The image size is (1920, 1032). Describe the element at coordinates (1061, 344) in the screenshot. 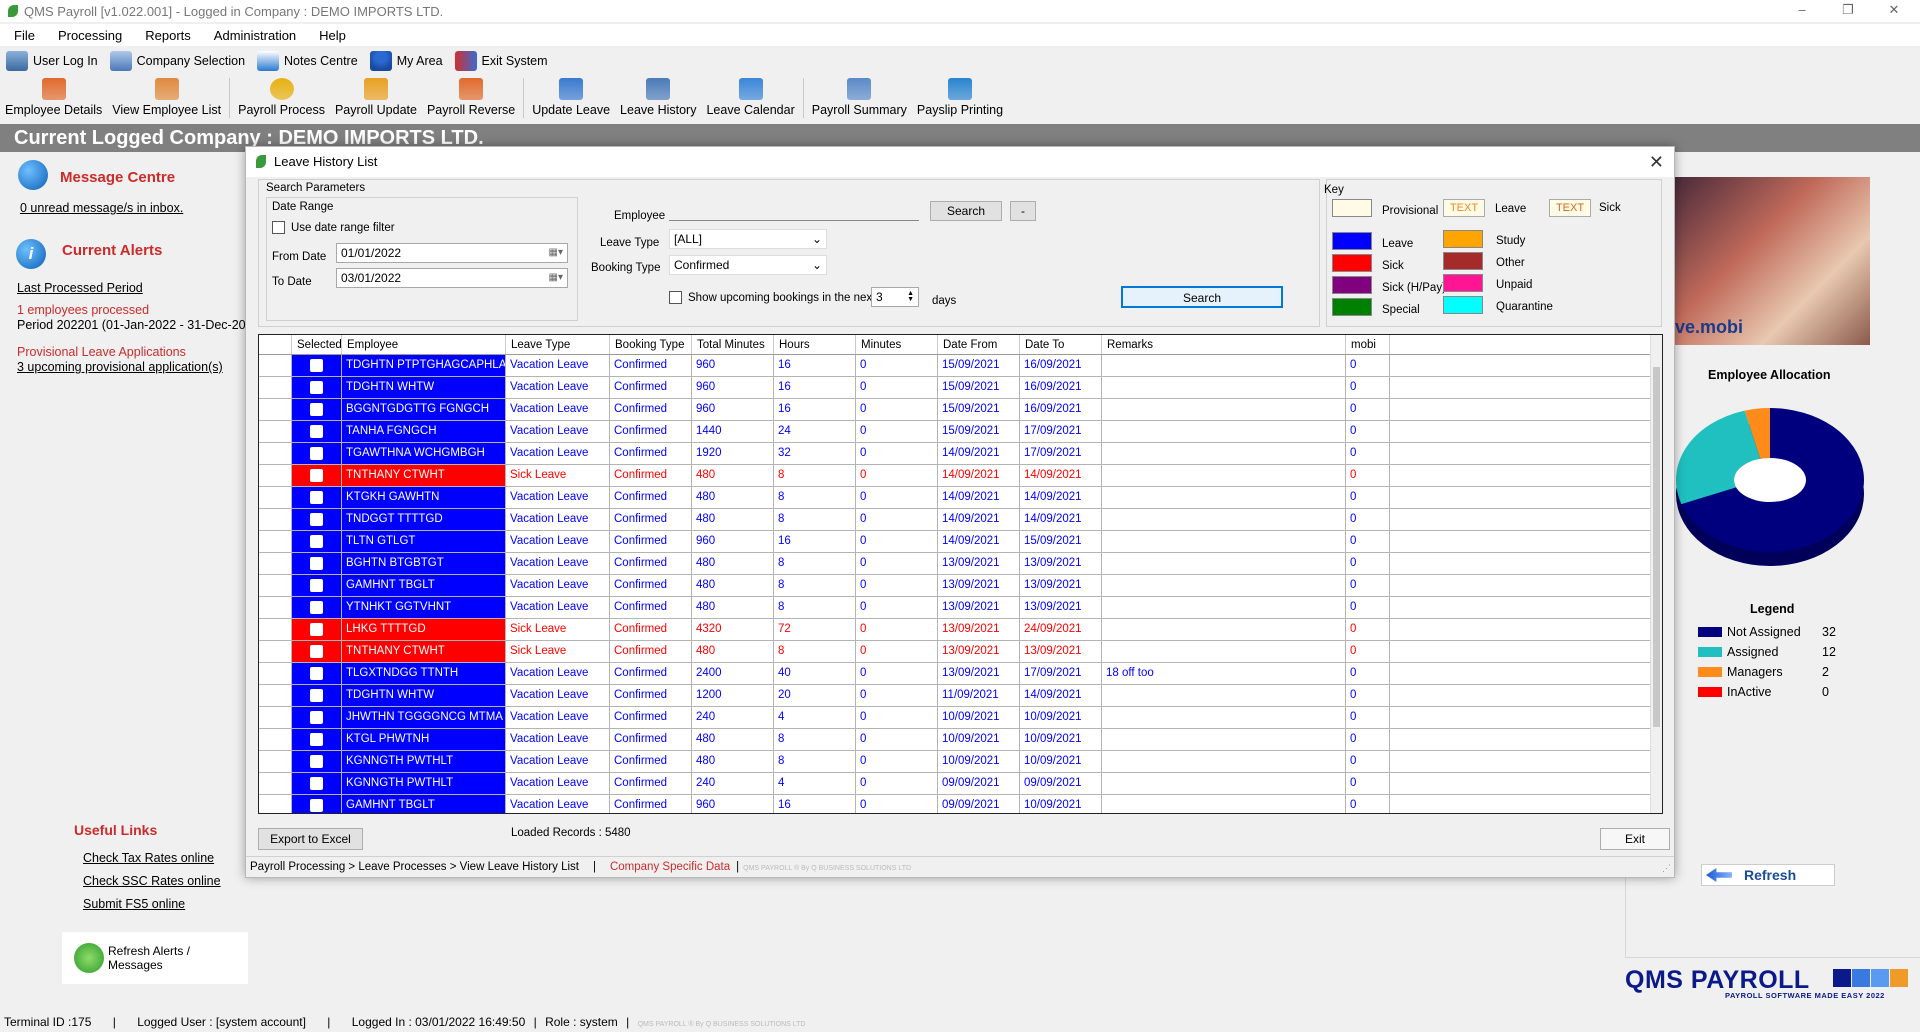

I see `column-header: Date To` at that location.